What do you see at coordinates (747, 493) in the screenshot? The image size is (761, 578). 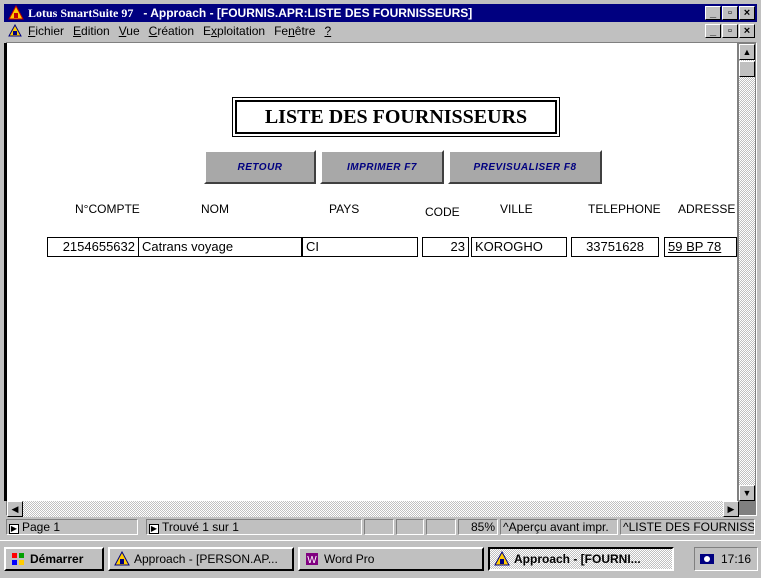 I see `scroll-down-icon: ▼` at bounding box center [747, 493].